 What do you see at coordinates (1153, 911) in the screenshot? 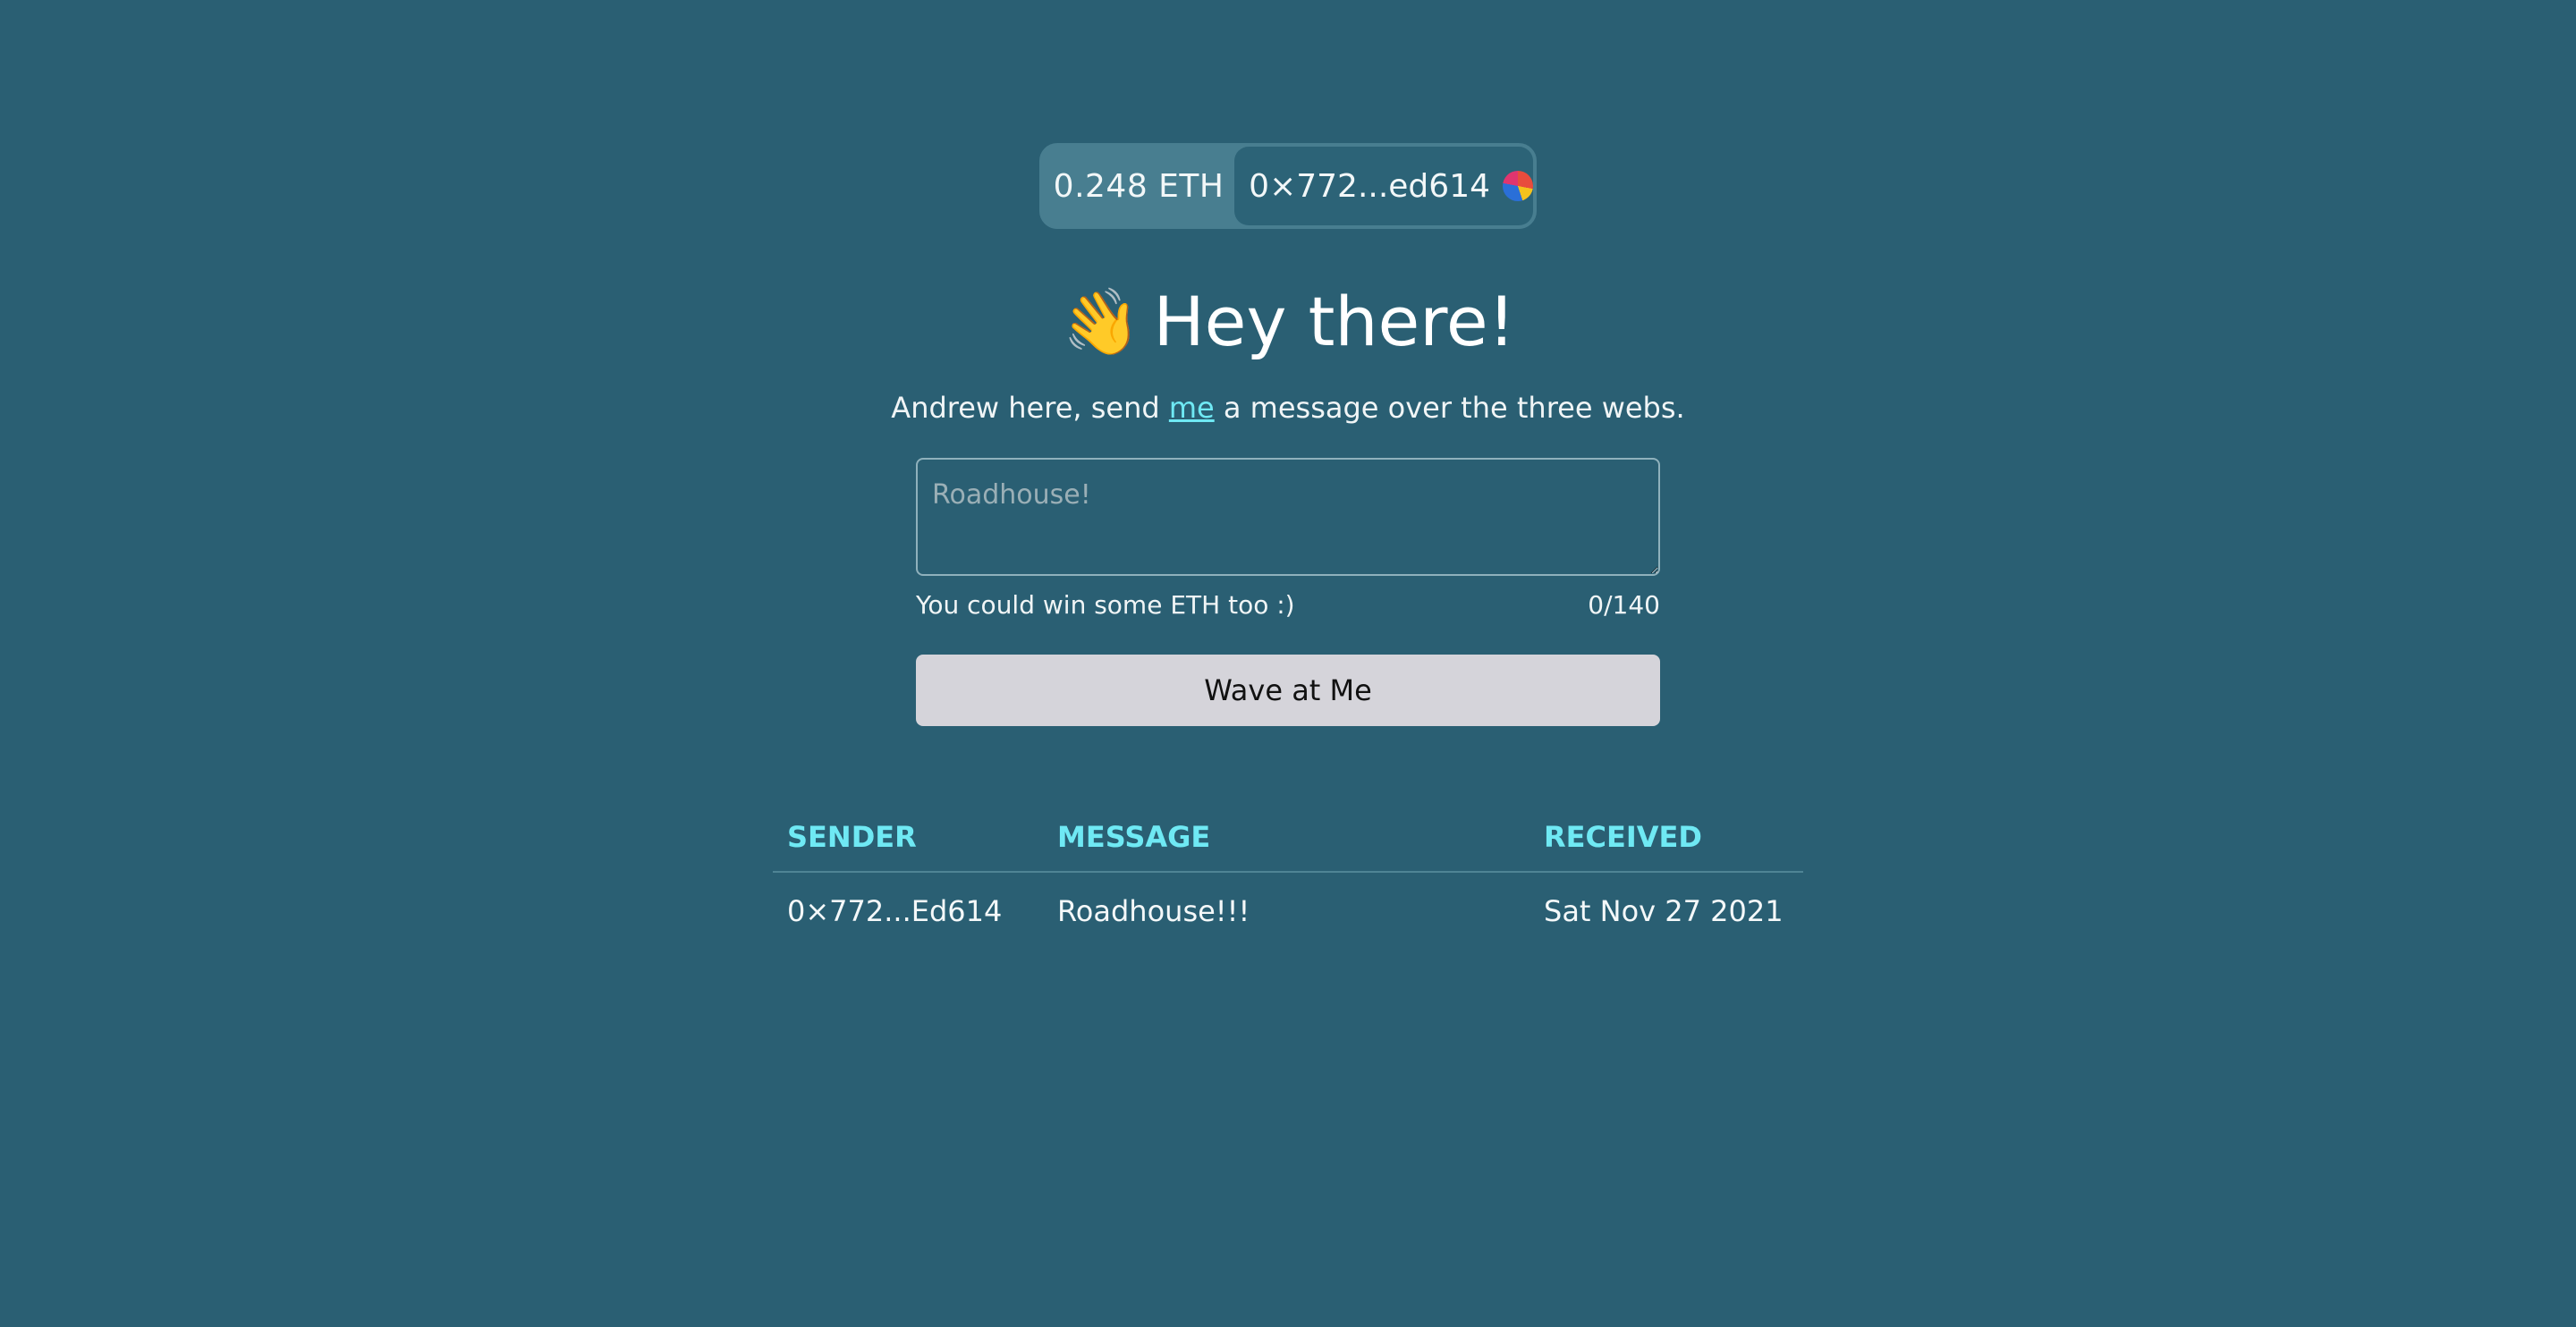
I see `cell-message: Roadhouse!!!` at bounding box center [1153, 911].